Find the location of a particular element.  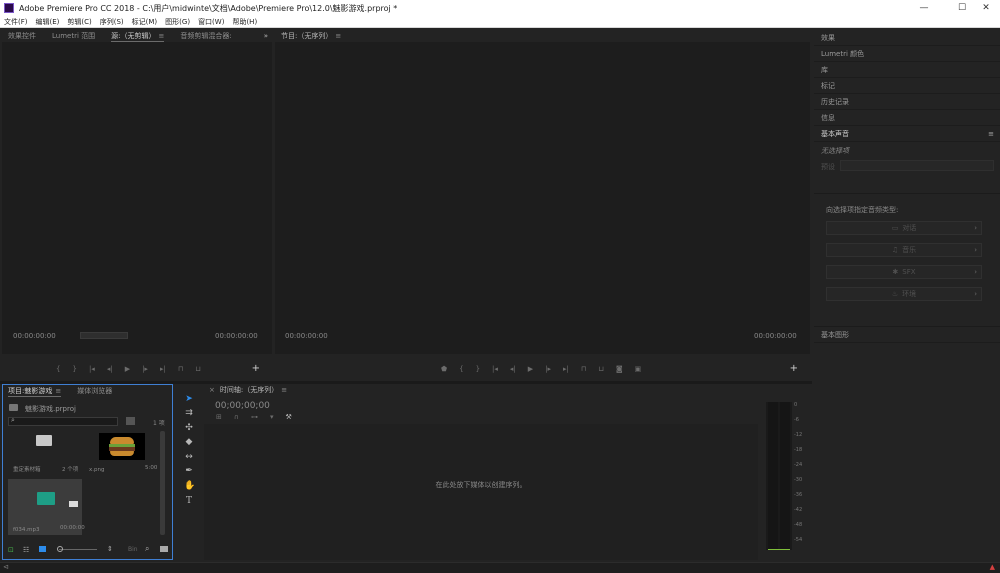

new-search-bin-icon is located at coordinates (130, 421).